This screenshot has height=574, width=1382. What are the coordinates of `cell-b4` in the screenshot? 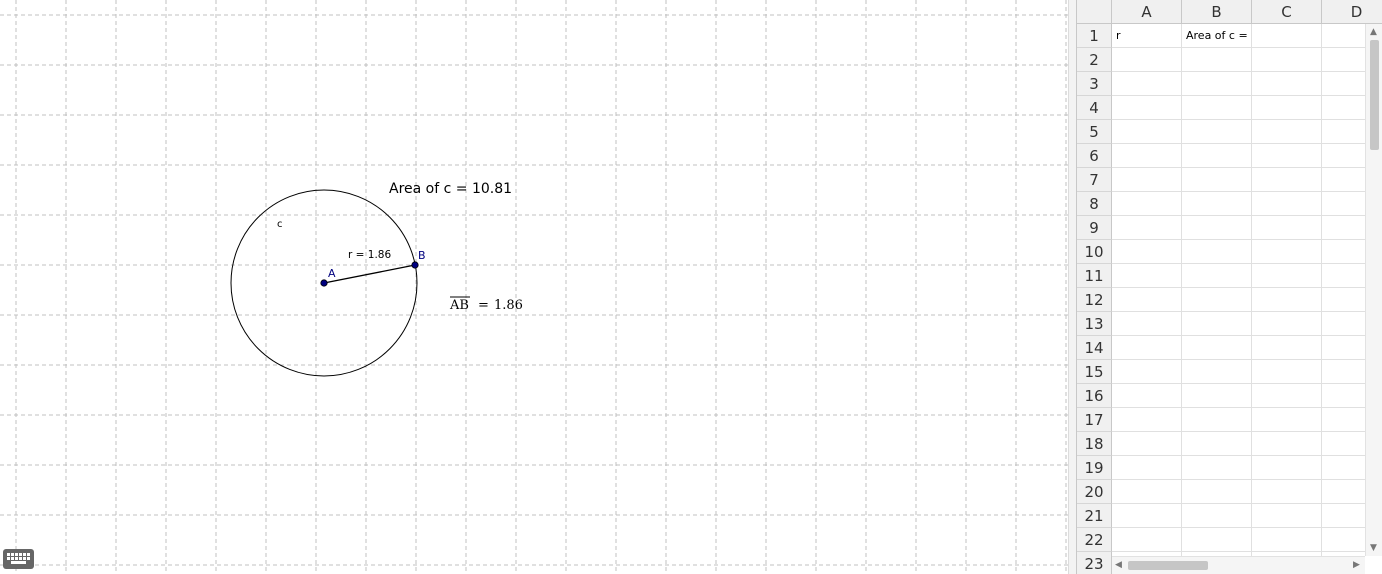 It's located at (1217, 108).